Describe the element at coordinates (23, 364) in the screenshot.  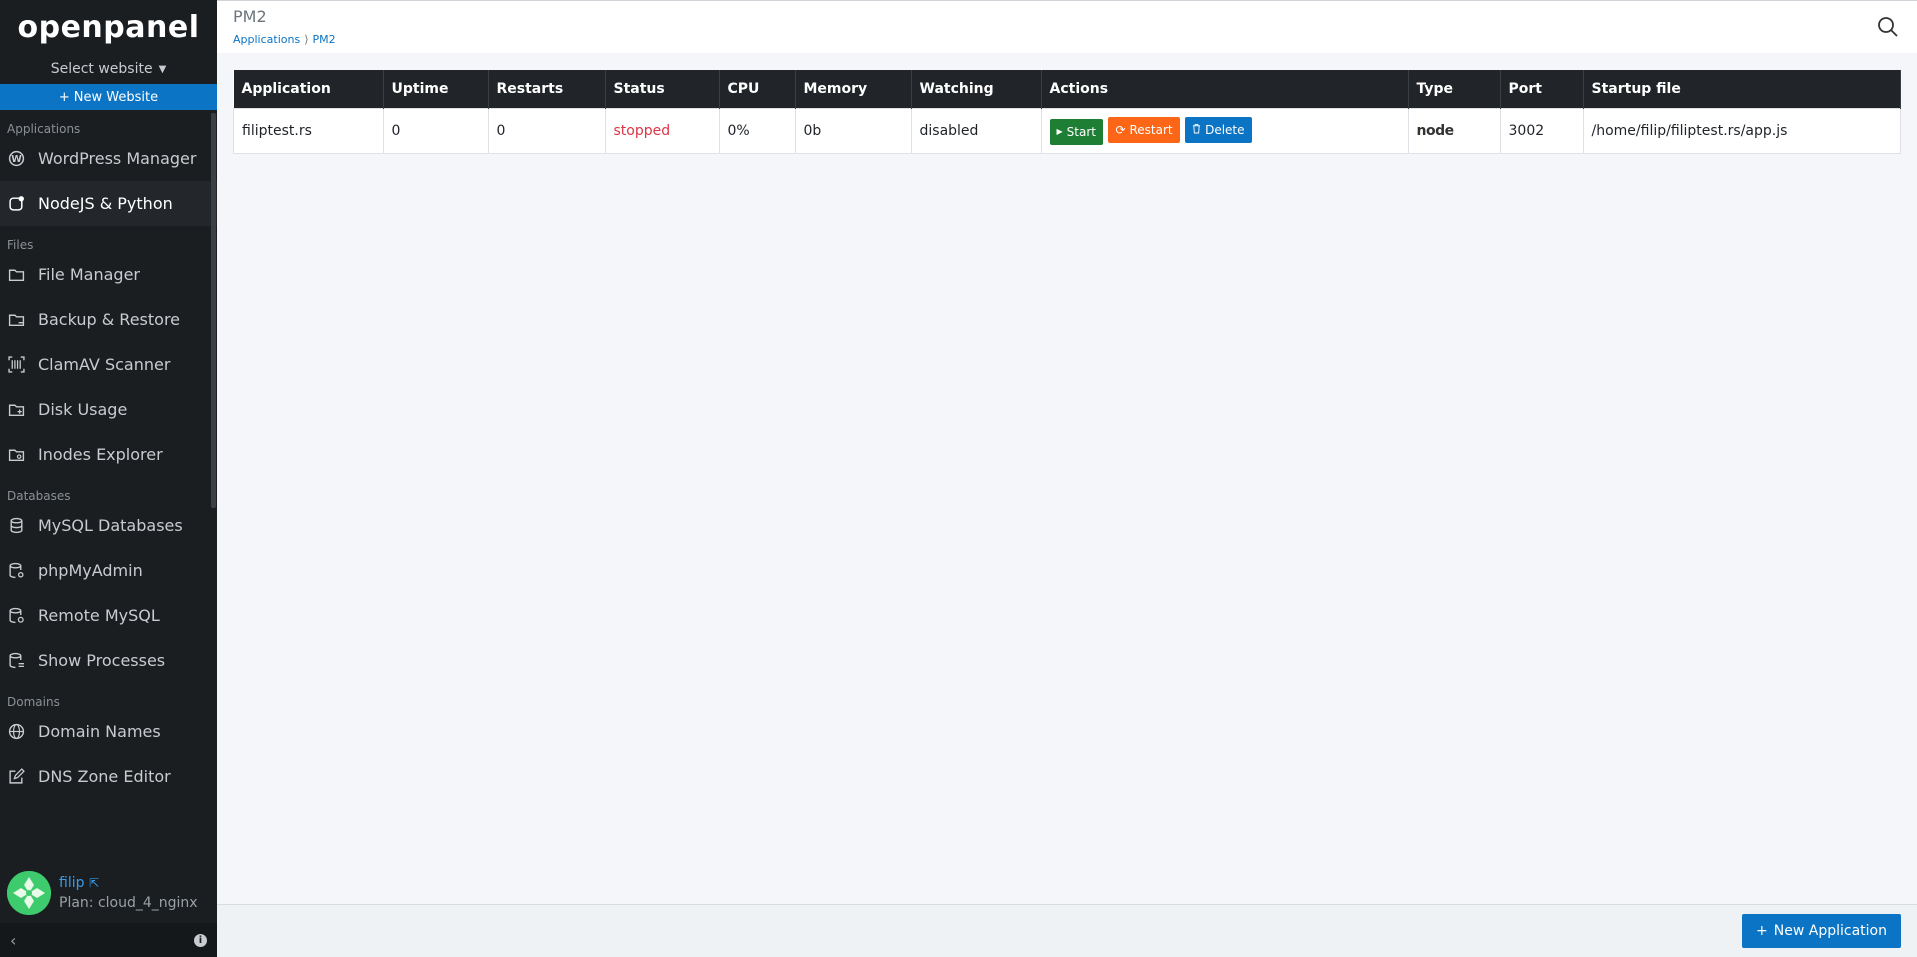
I see `barcode-scan-icon` at that location.